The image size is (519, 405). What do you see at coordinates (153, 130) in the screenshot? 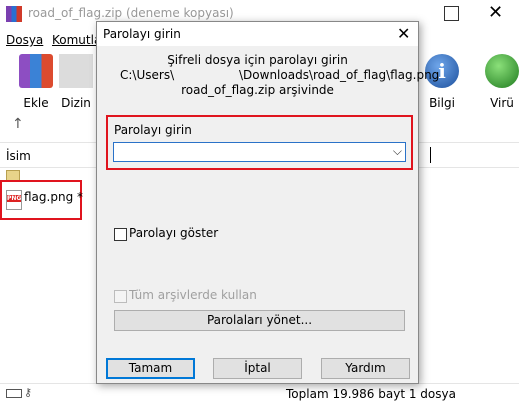
I see `password-label: Parolayı girin` at bounding box center [153, 130].